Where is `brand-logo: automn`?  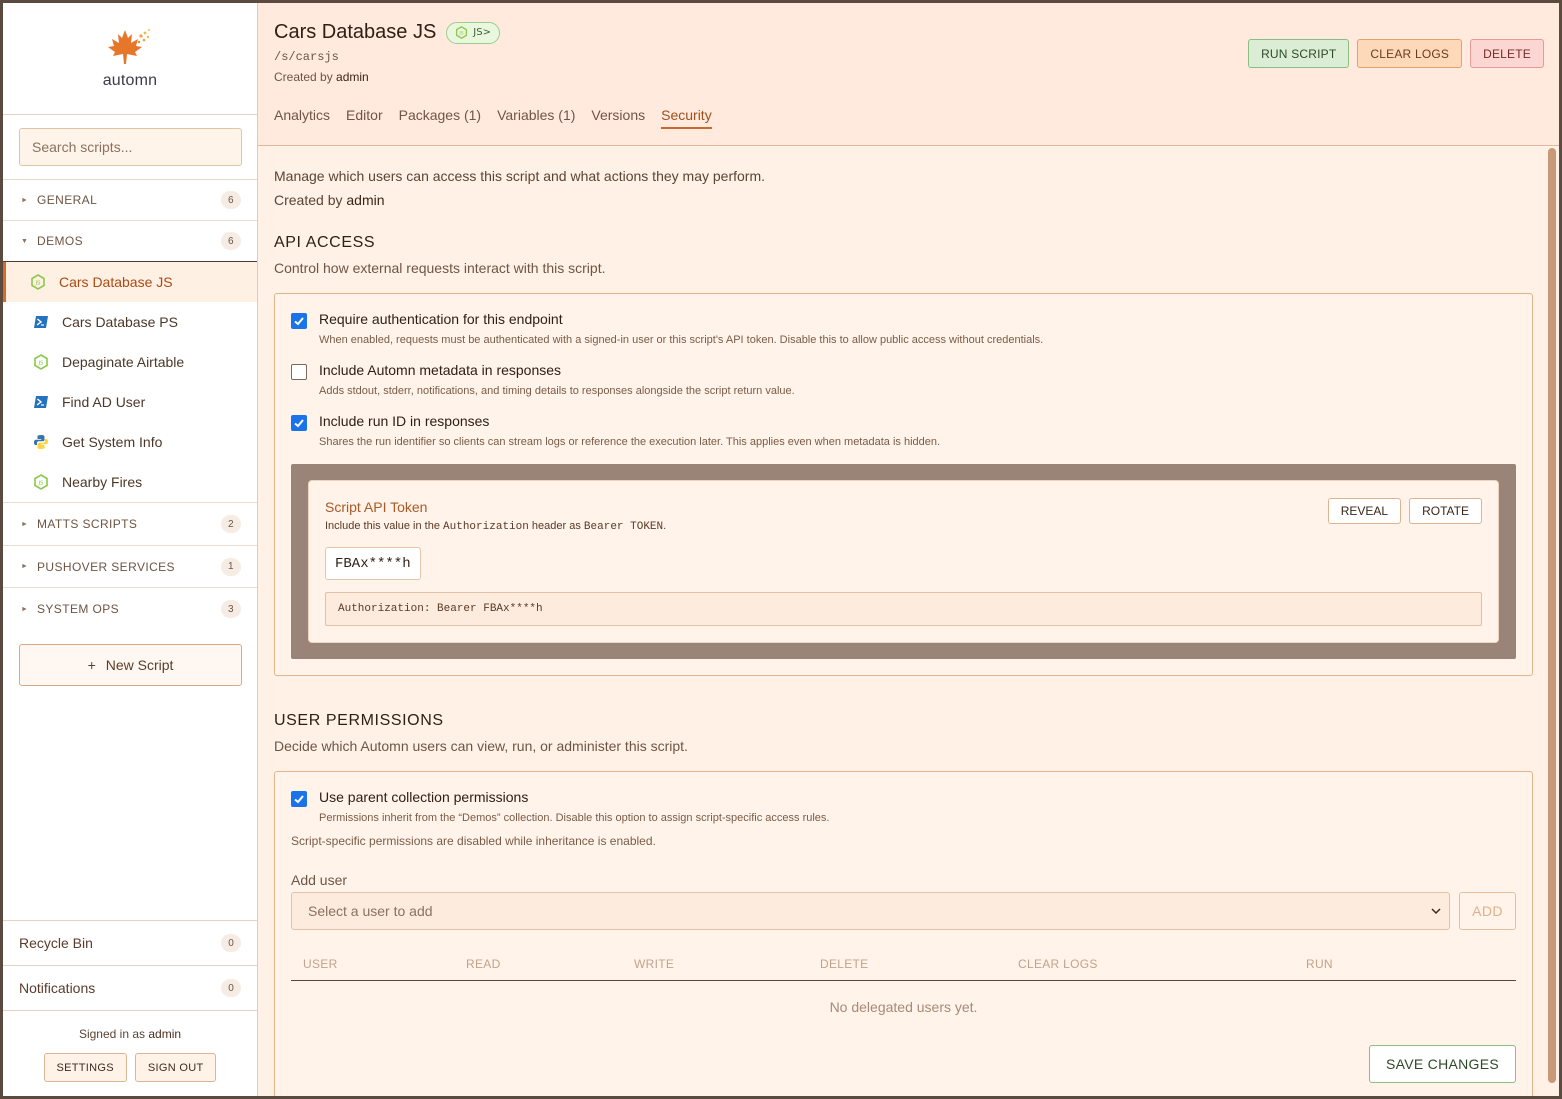
brand-logo: automn is located at coordinates (130, 59).